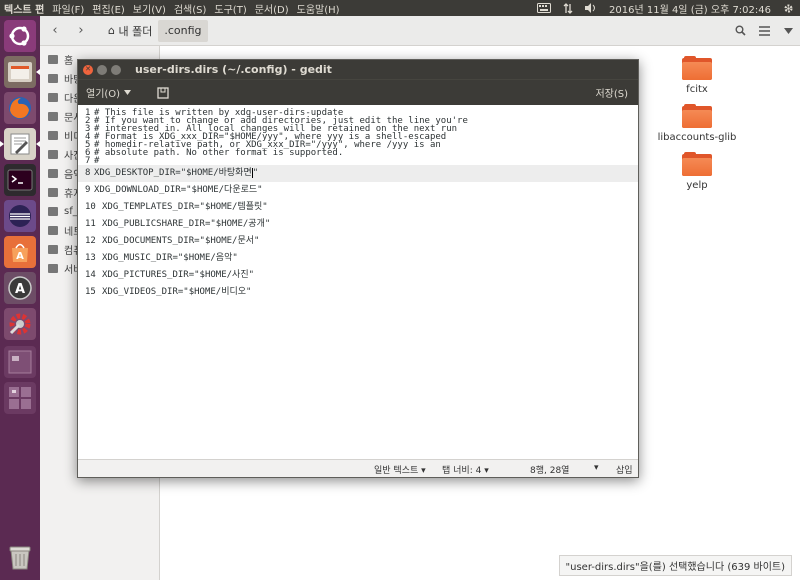 Image resolution: width=800 pixels, height=580 pixels. Describe the element at coordinates (20, 398) in the screenshot. I see `workspace-switcher-icon` at that location.